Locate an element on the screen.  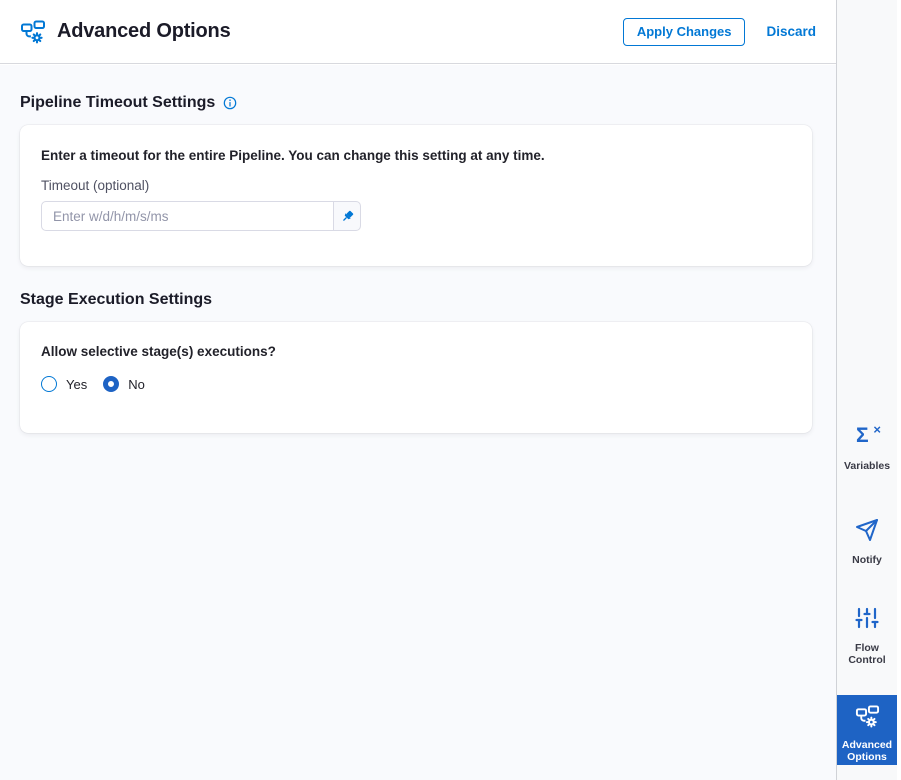
selective-execution-radio-group: Yes No is located at coordinates (416, 384).